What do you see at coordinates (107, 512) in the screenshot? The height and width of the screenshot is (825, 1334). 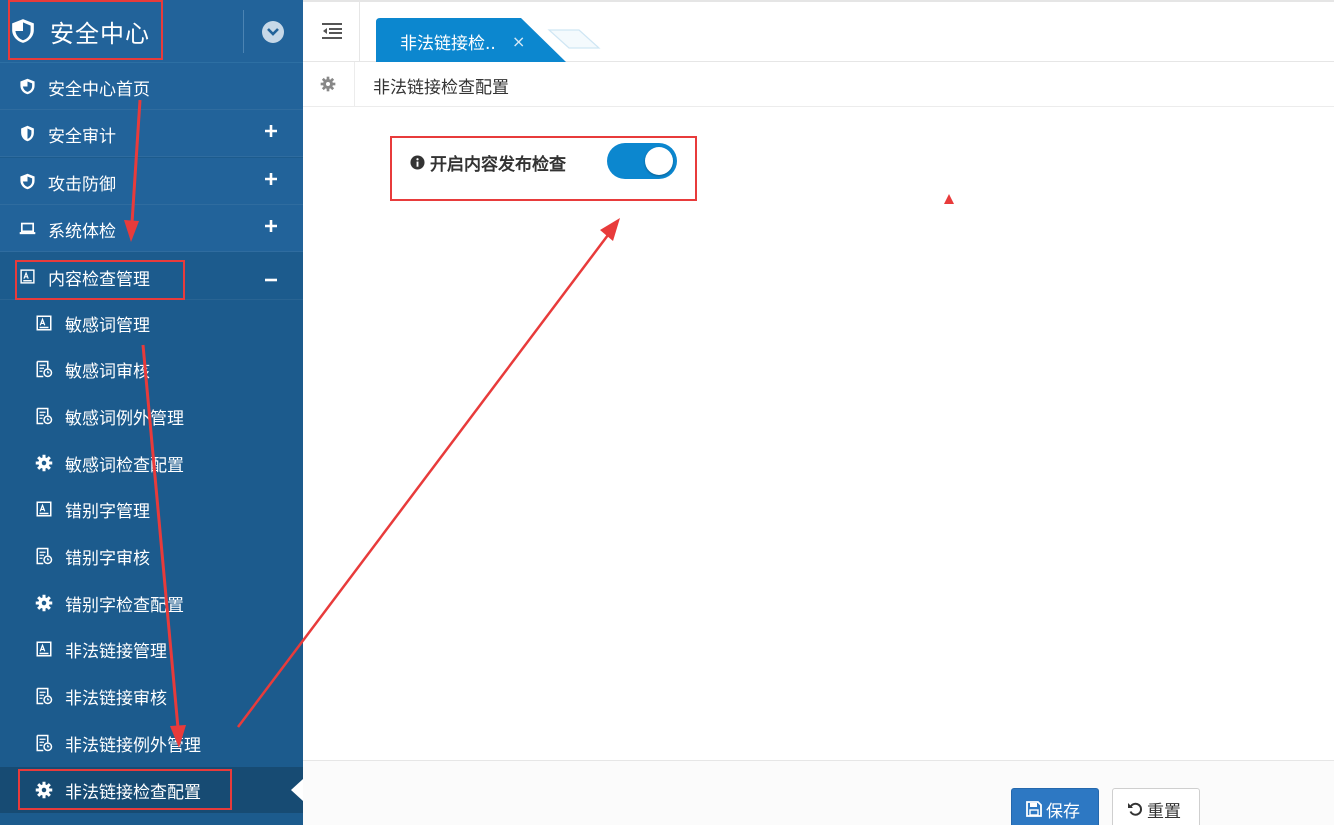 I see `sidebar-subitem-label: 错别字管理` at bounding box center [107, 512].